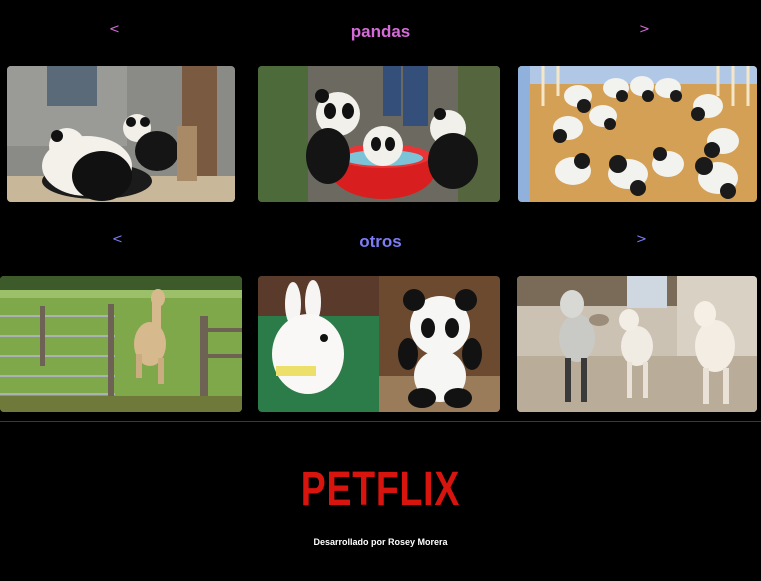 The height and width of the screenshot is (581, 761). Describe the element at coordinates (380, 247) in the screenshot. I see `otros-row-header: < otros >` at that location.